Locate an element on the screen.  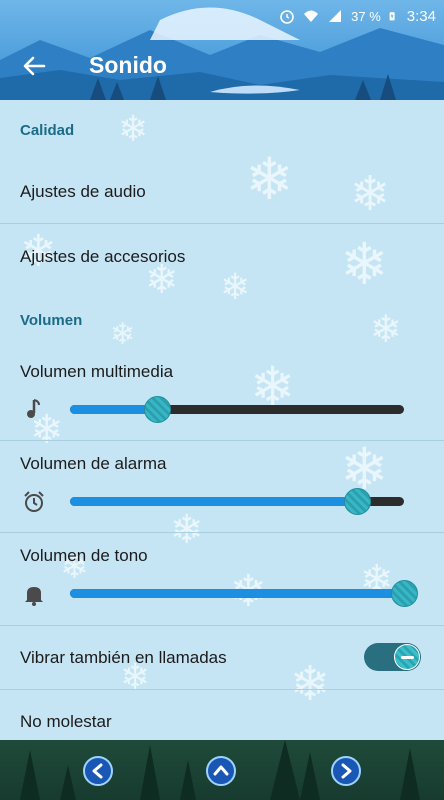
bell-icon is located at coordinates (34, 596).